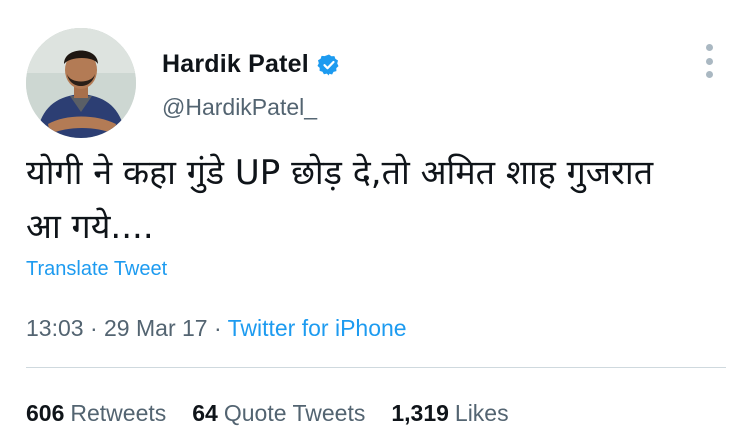  What do you see at coordinates (376, 367) in the screenshot?
I see `divider` at bounding box center [376, 367].